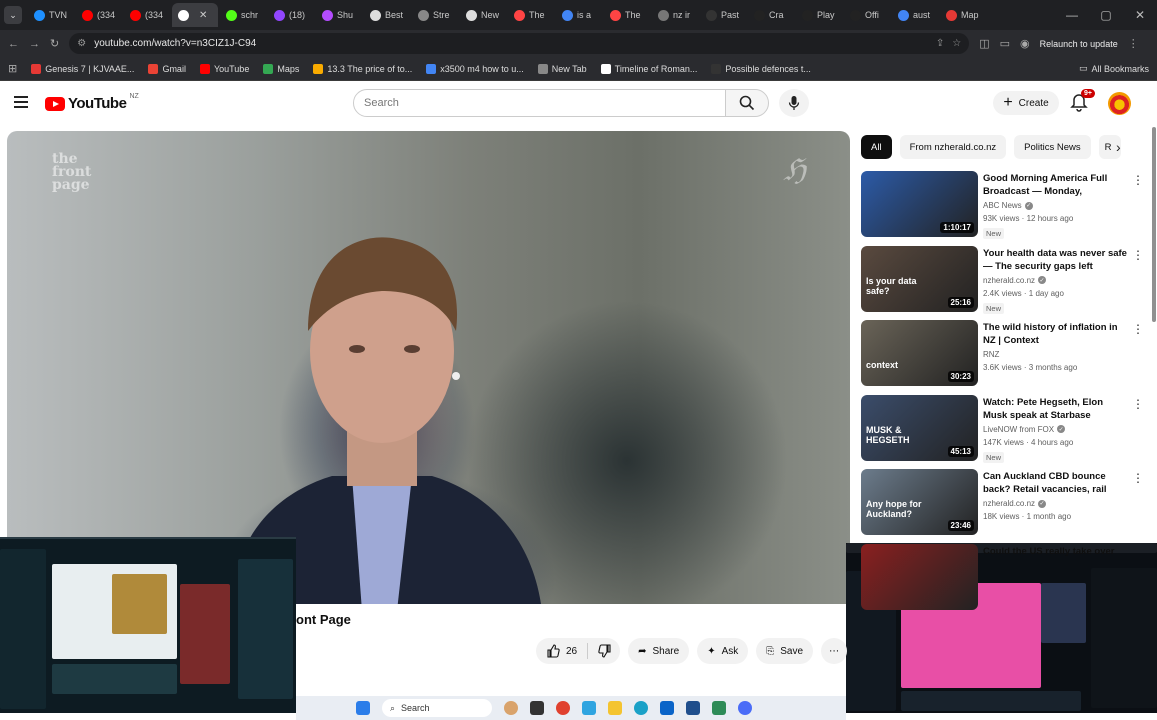 The height and width of the screenshot is (720, 1157). Describe the element at coordinates (203, 15) in the screenshot. I see `tab-close-icon: ✕` at that location.